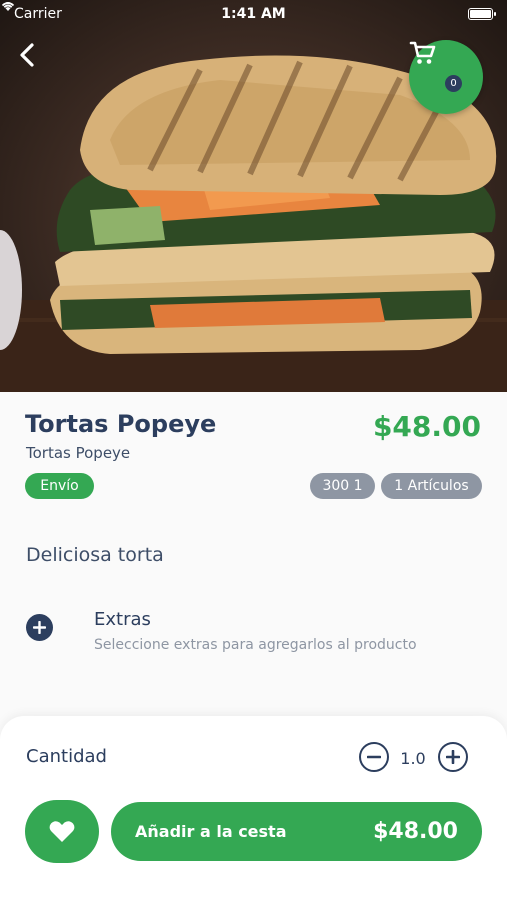  I want to click on cart-count-badge: 0, so click(453, 83).